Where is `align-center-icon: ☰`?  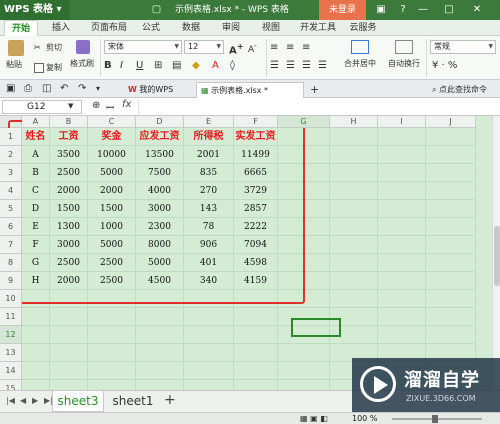 align-center-icon: ☰ is located at coordinates (290, 65).